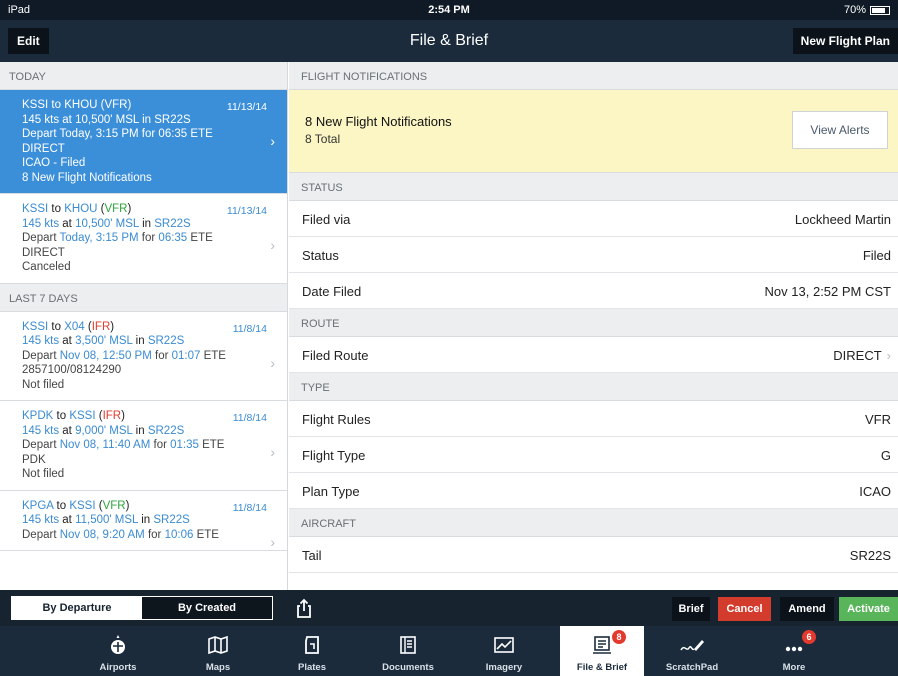  What do you see at coordinates (77, 608) in the screenshot?
I see `sort-by-departure-tab: By Departure` at bounding box center [77, 608].